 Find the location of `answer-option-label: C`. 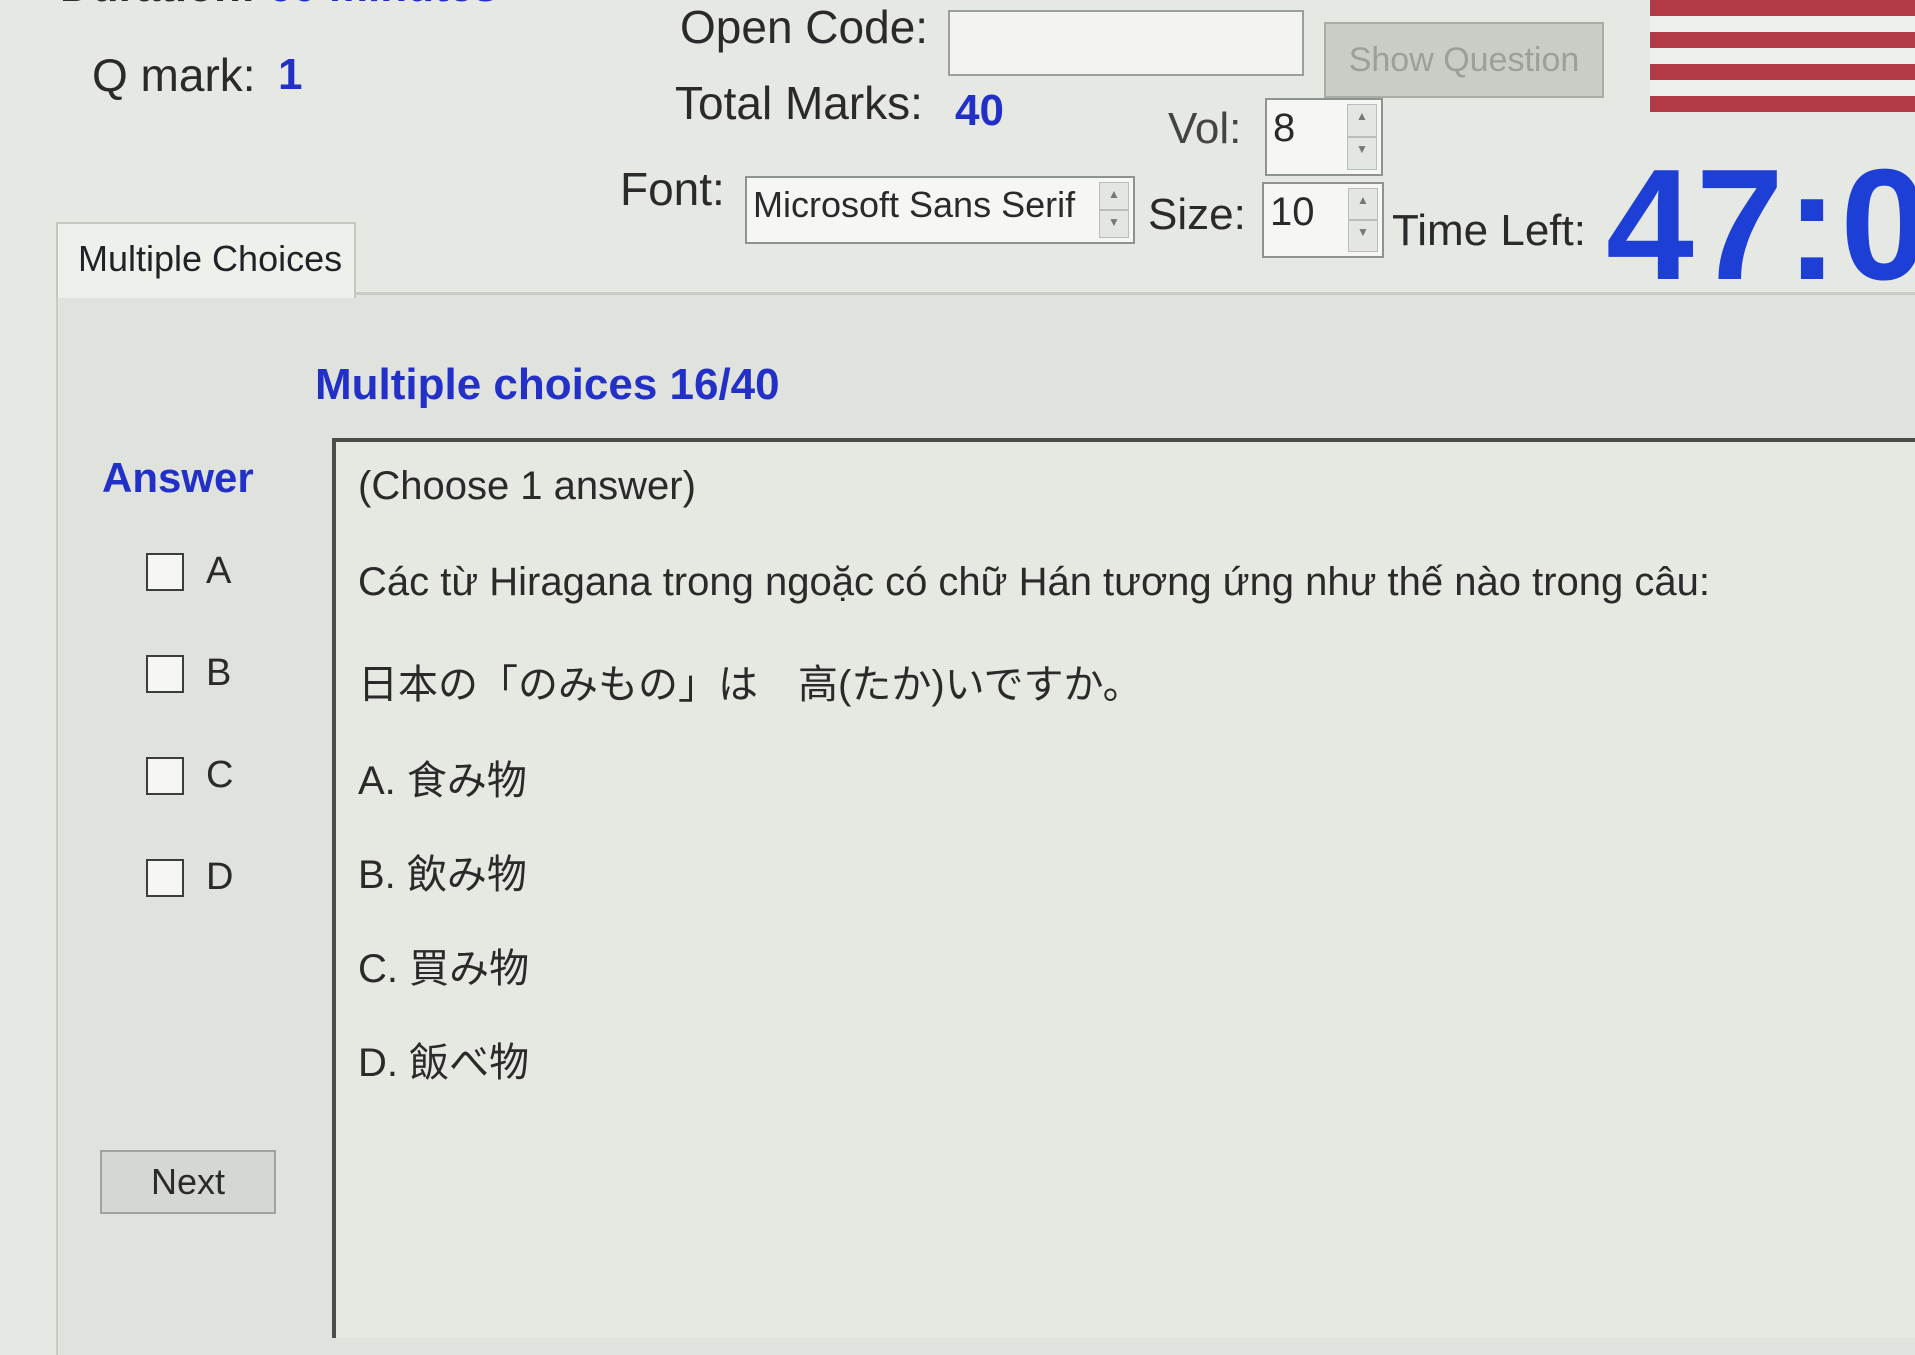

answer-option-label: C is located at coordinates (220, 775).